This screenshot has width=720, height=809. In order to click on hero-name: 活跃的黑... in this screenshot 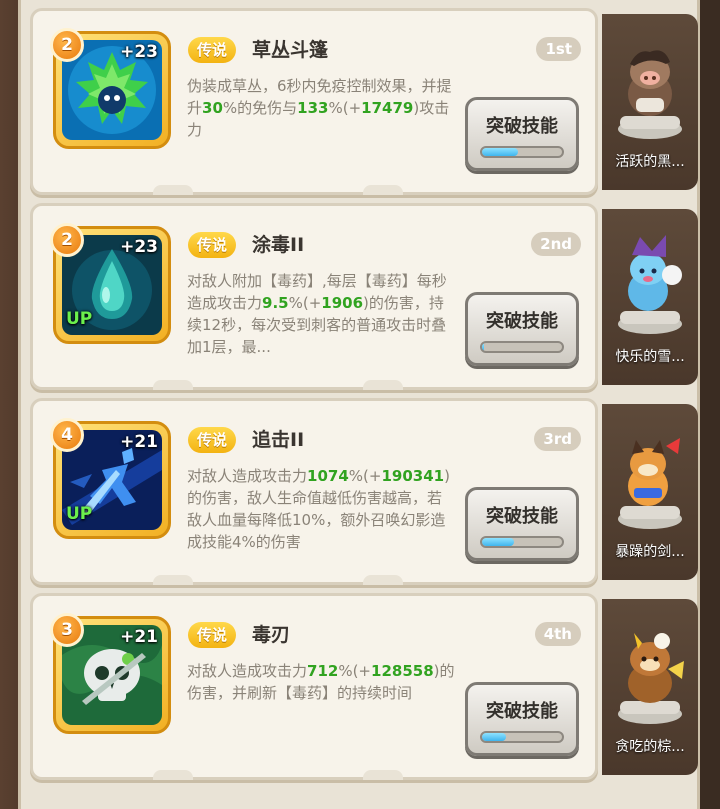, I will do `click(650, 162)`.